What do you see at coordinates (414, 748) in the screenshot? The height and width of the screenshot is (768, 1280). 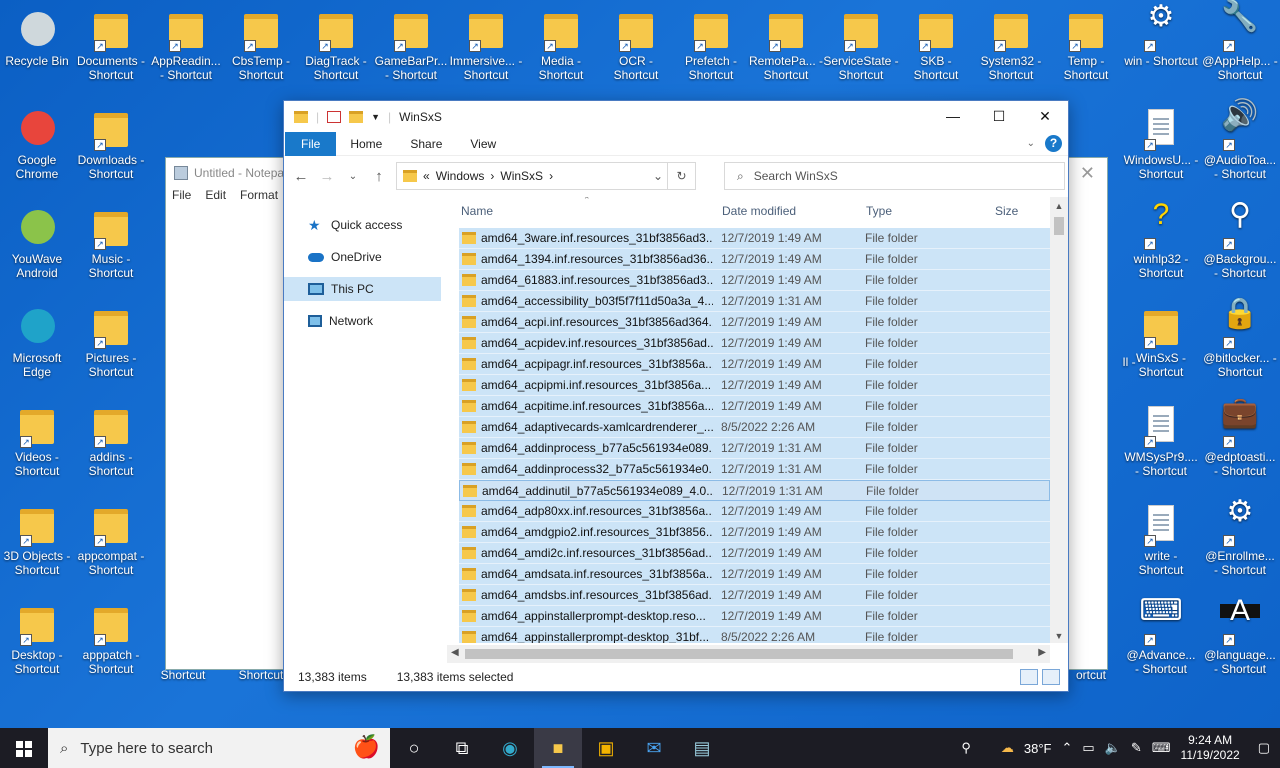 I see `cortana-icon: ○` at bounding box center [414, 748].